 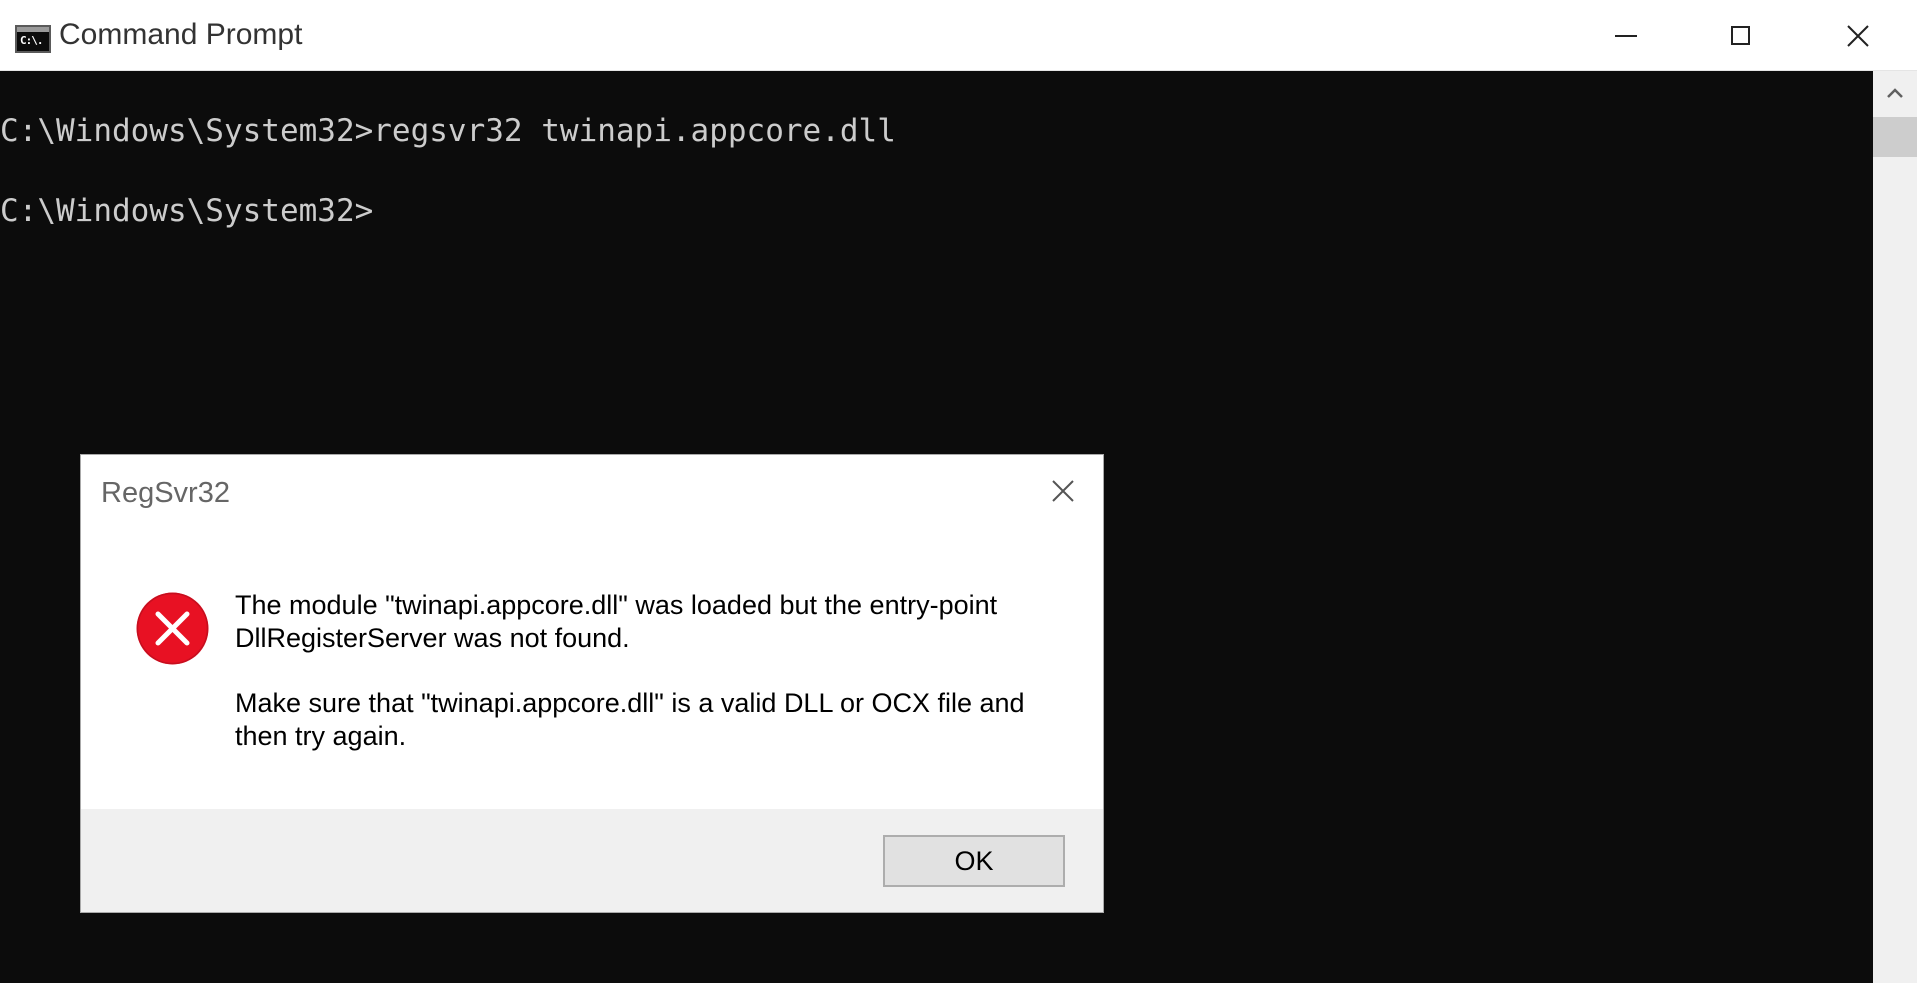 I want to click on dialog-title: RegSvr32, so click(x=165, y=493).